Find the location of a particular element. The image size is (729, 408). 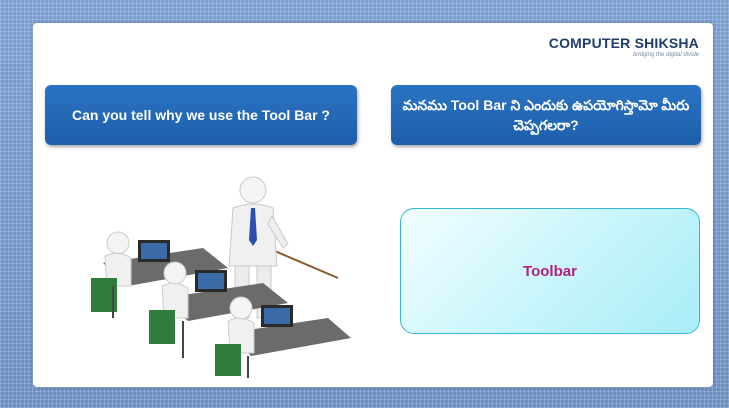

question-english-text: Can you tell why we use the Tool Bar ? is located at coordinates (200, 115).